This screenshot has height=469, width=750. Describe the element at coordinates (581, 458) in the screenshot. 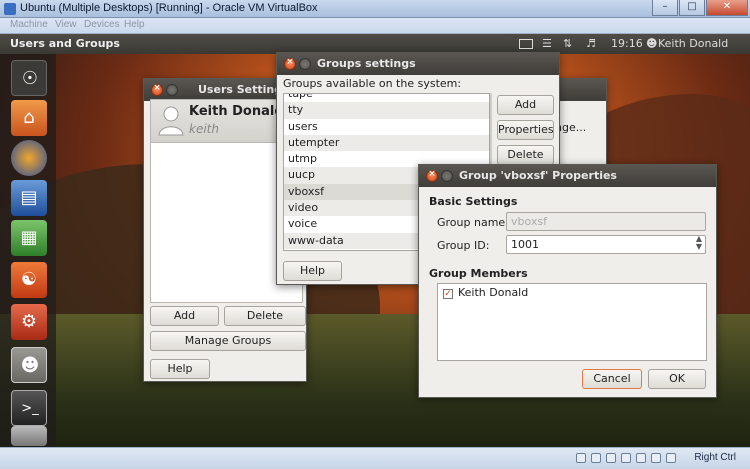

I see `hard-disk-status-icon` at that location.